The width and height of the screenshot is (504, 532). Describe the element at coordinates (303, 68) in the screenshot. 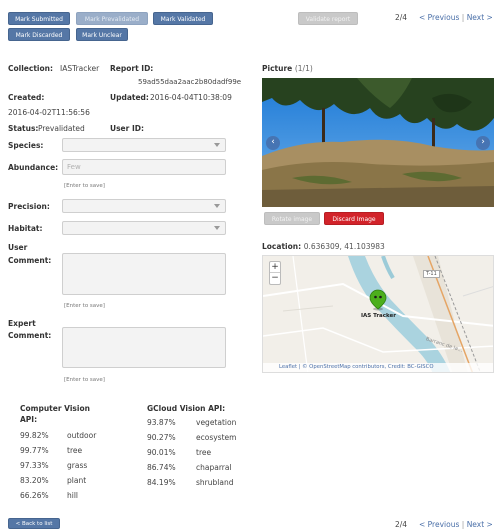

I see `picture-count: (1/1)` at that location.